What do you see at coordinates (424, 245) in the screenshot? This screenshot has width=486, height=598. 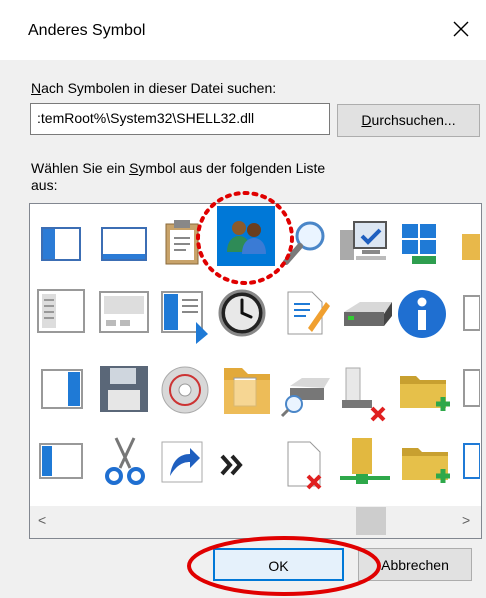 I see `windows-logo-icon` at bounding box center [424, 245].